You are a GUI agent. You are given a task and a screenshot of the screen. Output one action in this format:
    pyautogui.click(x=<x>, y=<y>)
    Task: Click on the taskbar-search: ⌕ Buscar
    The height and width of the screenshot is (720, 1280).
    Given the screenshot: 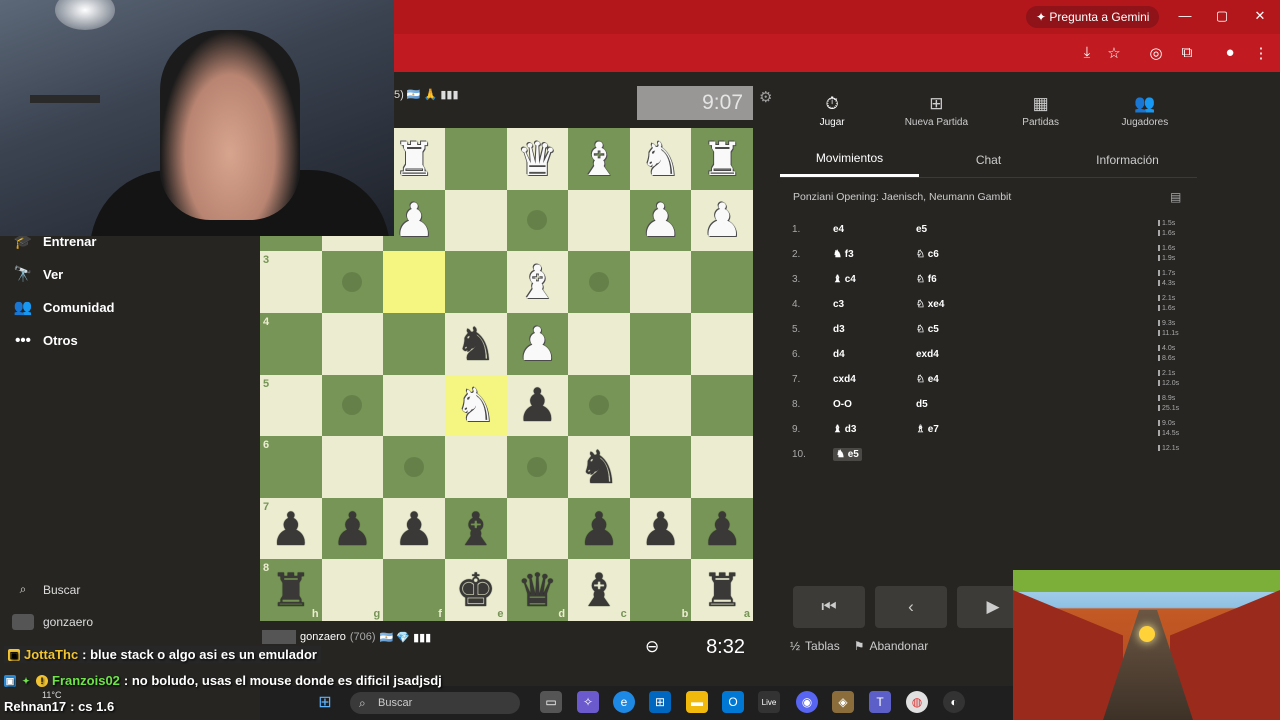 What is the action you would take?
    pyautogui.click(x=435, y=703)
    